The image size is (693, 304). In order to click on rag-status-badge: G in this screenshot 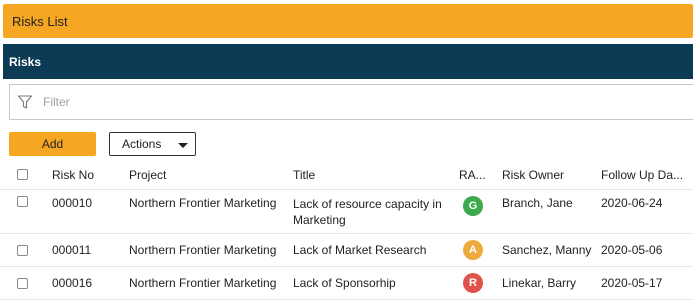, I will do `click(473, 206)`.